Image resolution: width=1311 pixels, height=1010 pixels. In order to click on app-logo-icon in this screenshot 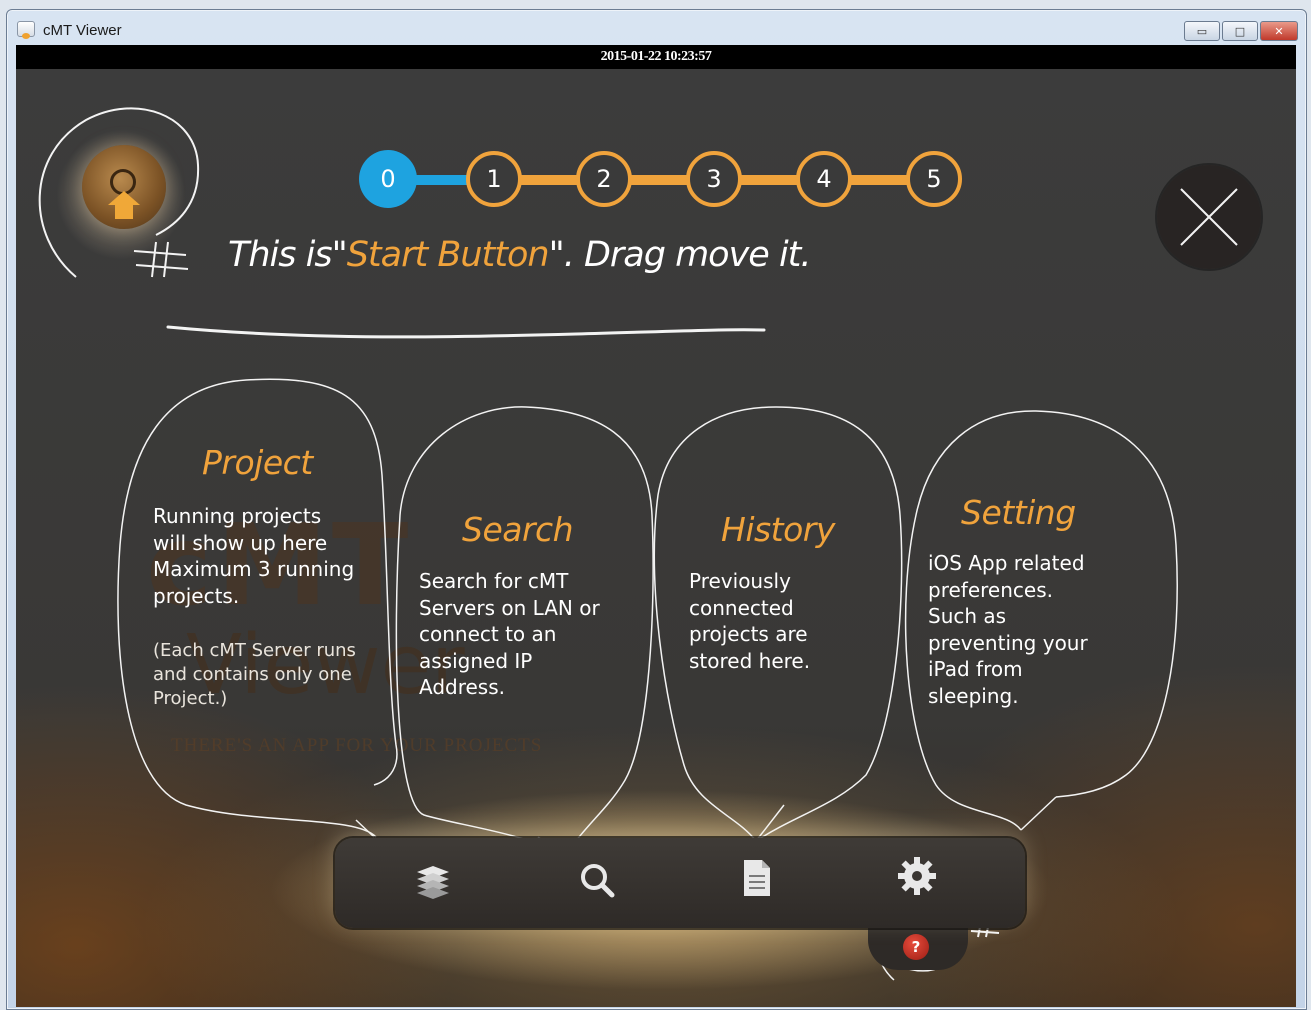, I will do `click(26, 30)`.